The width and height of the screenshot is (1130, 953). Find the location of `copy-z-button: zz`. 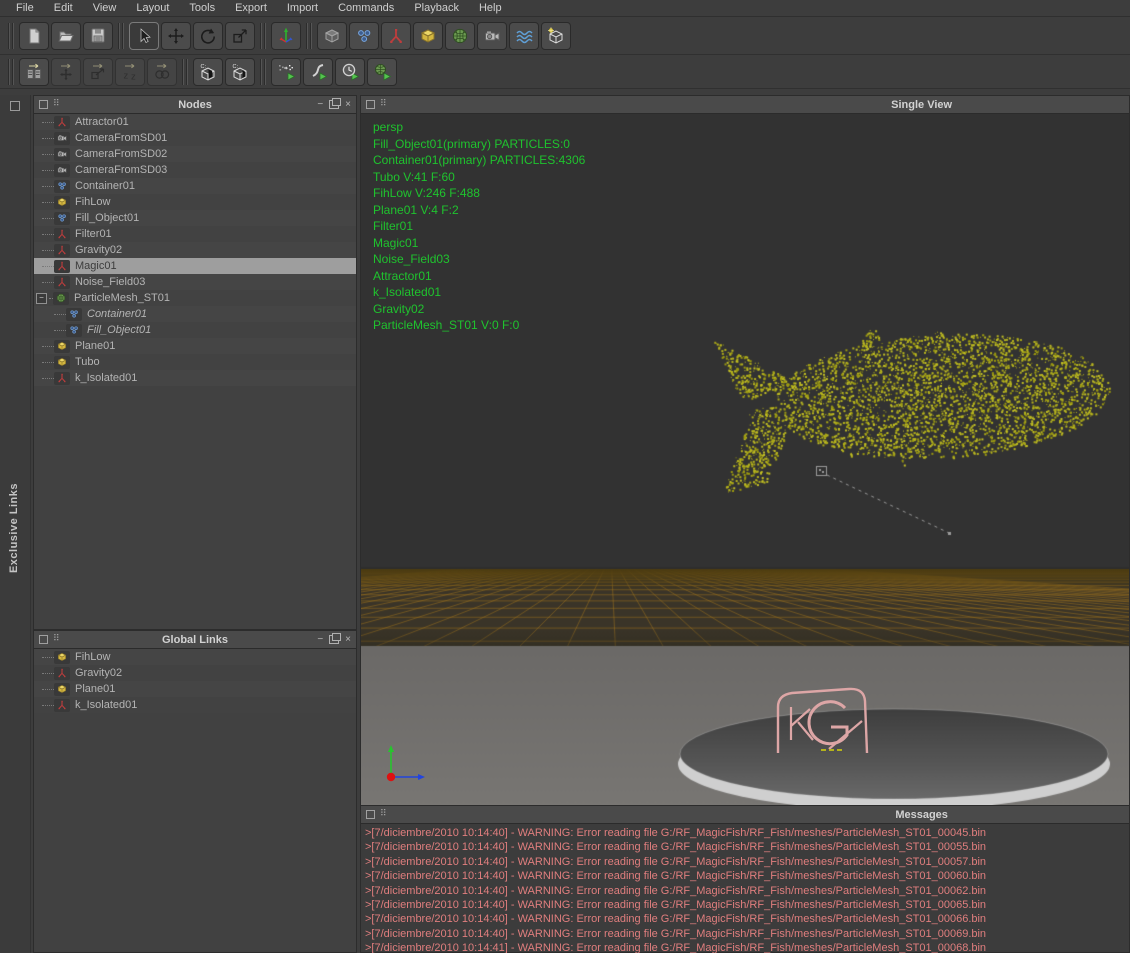

copy-z-button: zz is located at coordinates (130, 72).